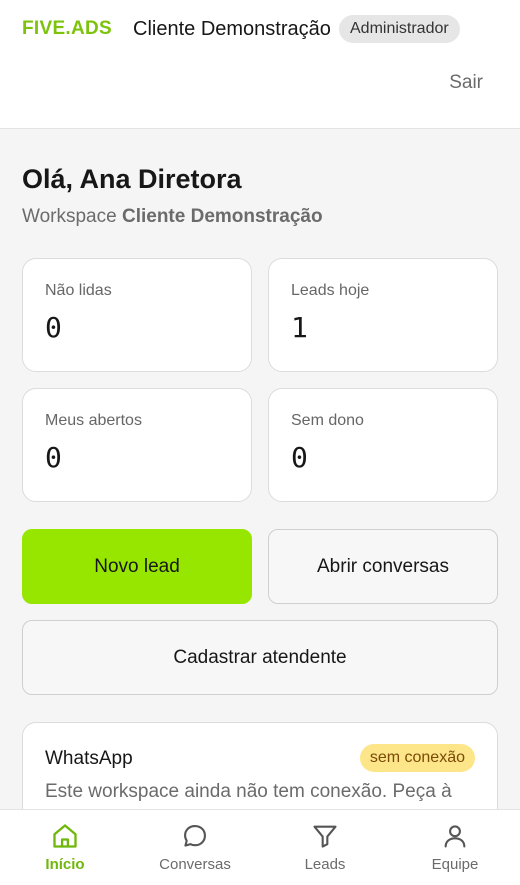 The height and width of the screenshot is (885, 520). Describe the element at coordinates (417, 758) in the screenshot. I see `connection-status-badge: sem conexão` at that location.